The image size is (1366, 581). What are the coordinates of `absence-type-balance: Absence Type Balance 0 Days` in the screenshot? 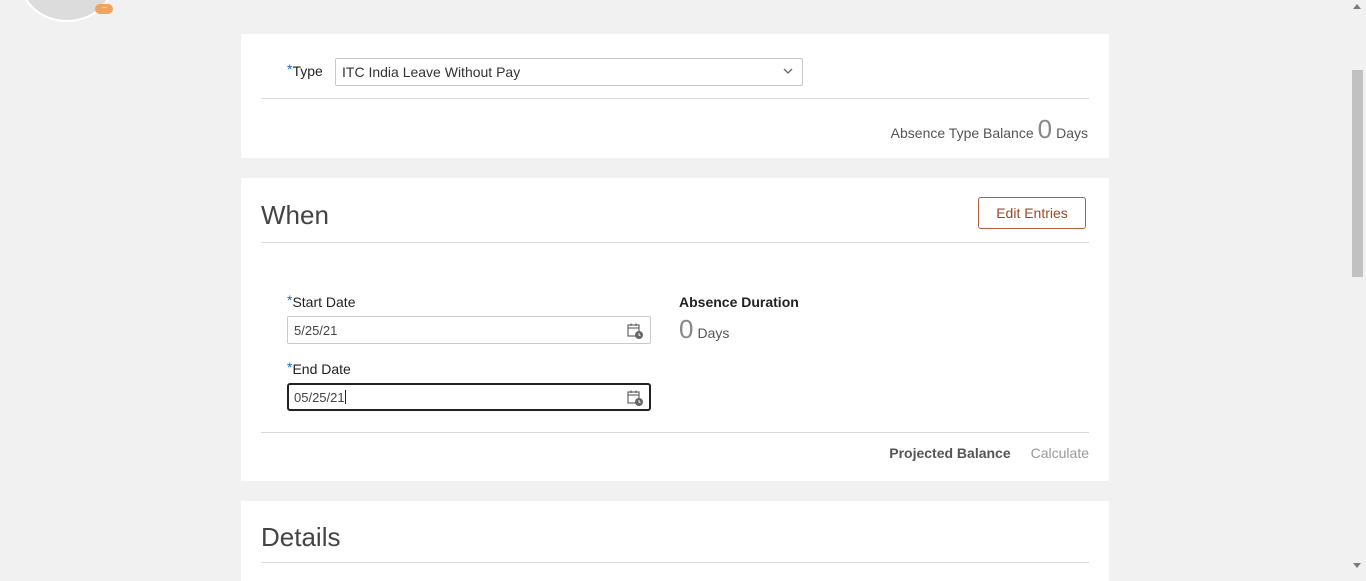 It's located at (989, 129).